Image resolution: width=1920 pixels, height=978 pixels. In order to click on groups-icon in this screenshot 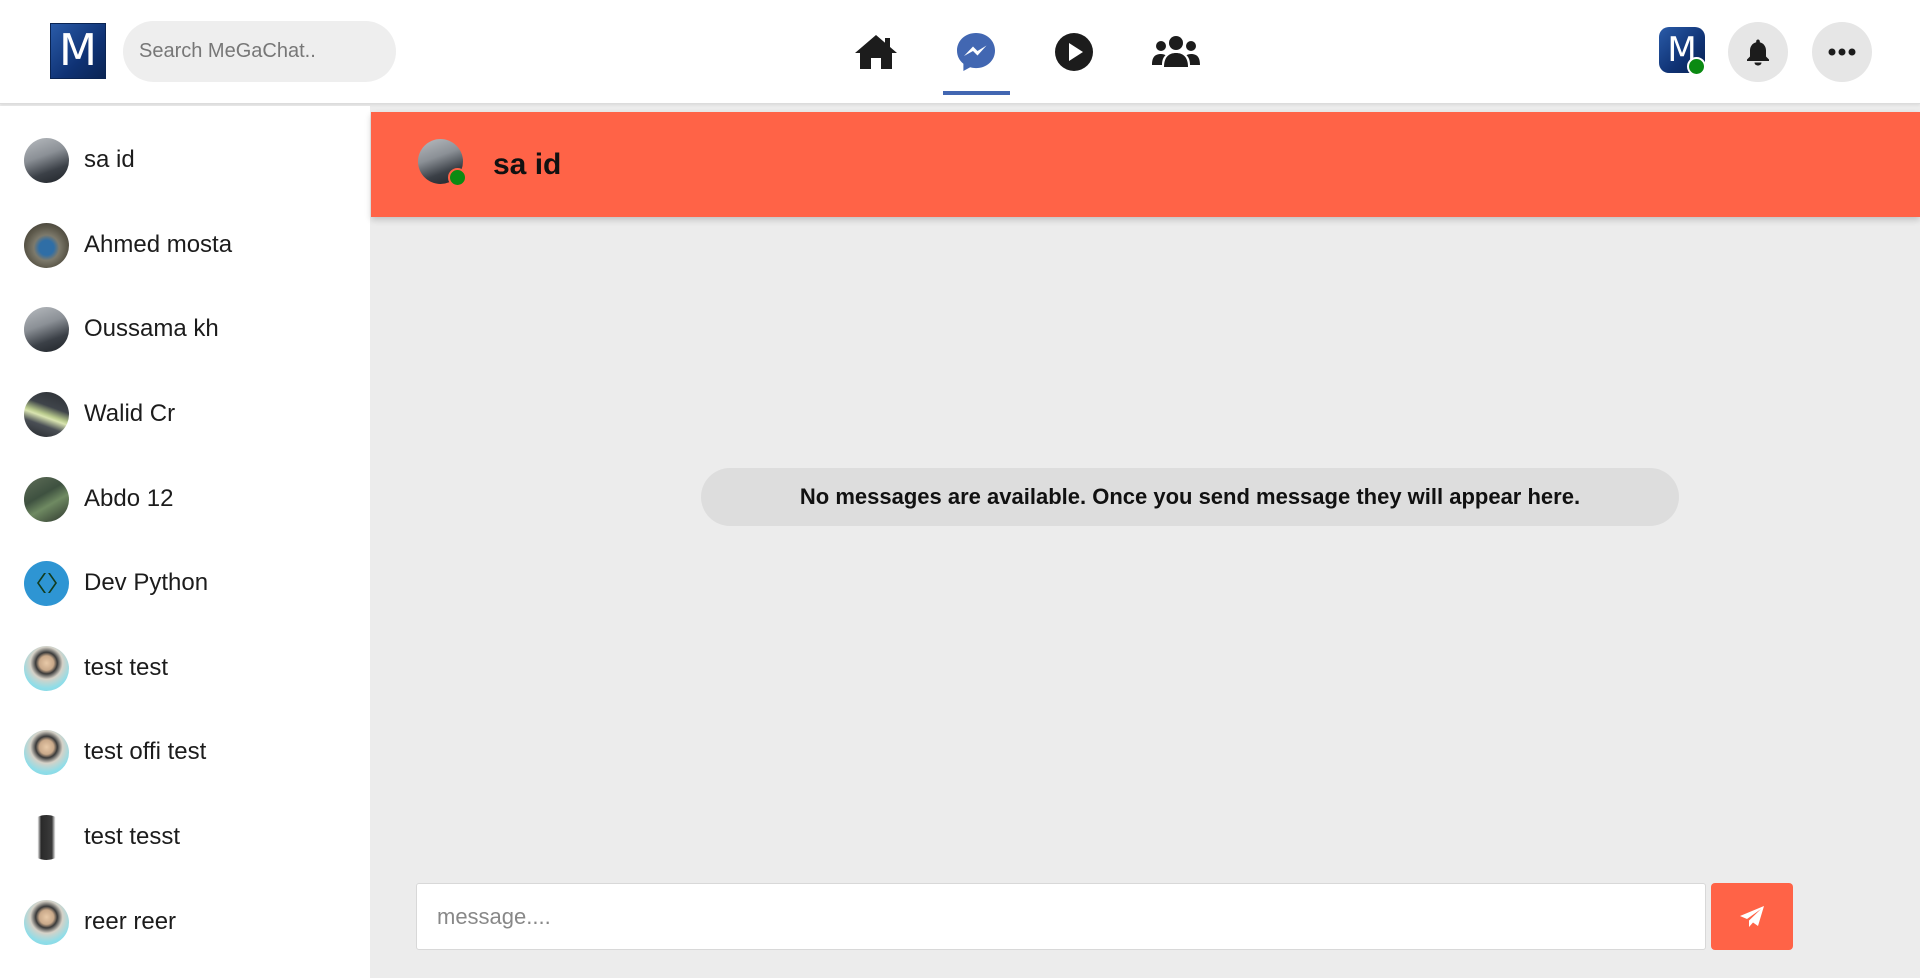, I will do `click(1176, 51)`.